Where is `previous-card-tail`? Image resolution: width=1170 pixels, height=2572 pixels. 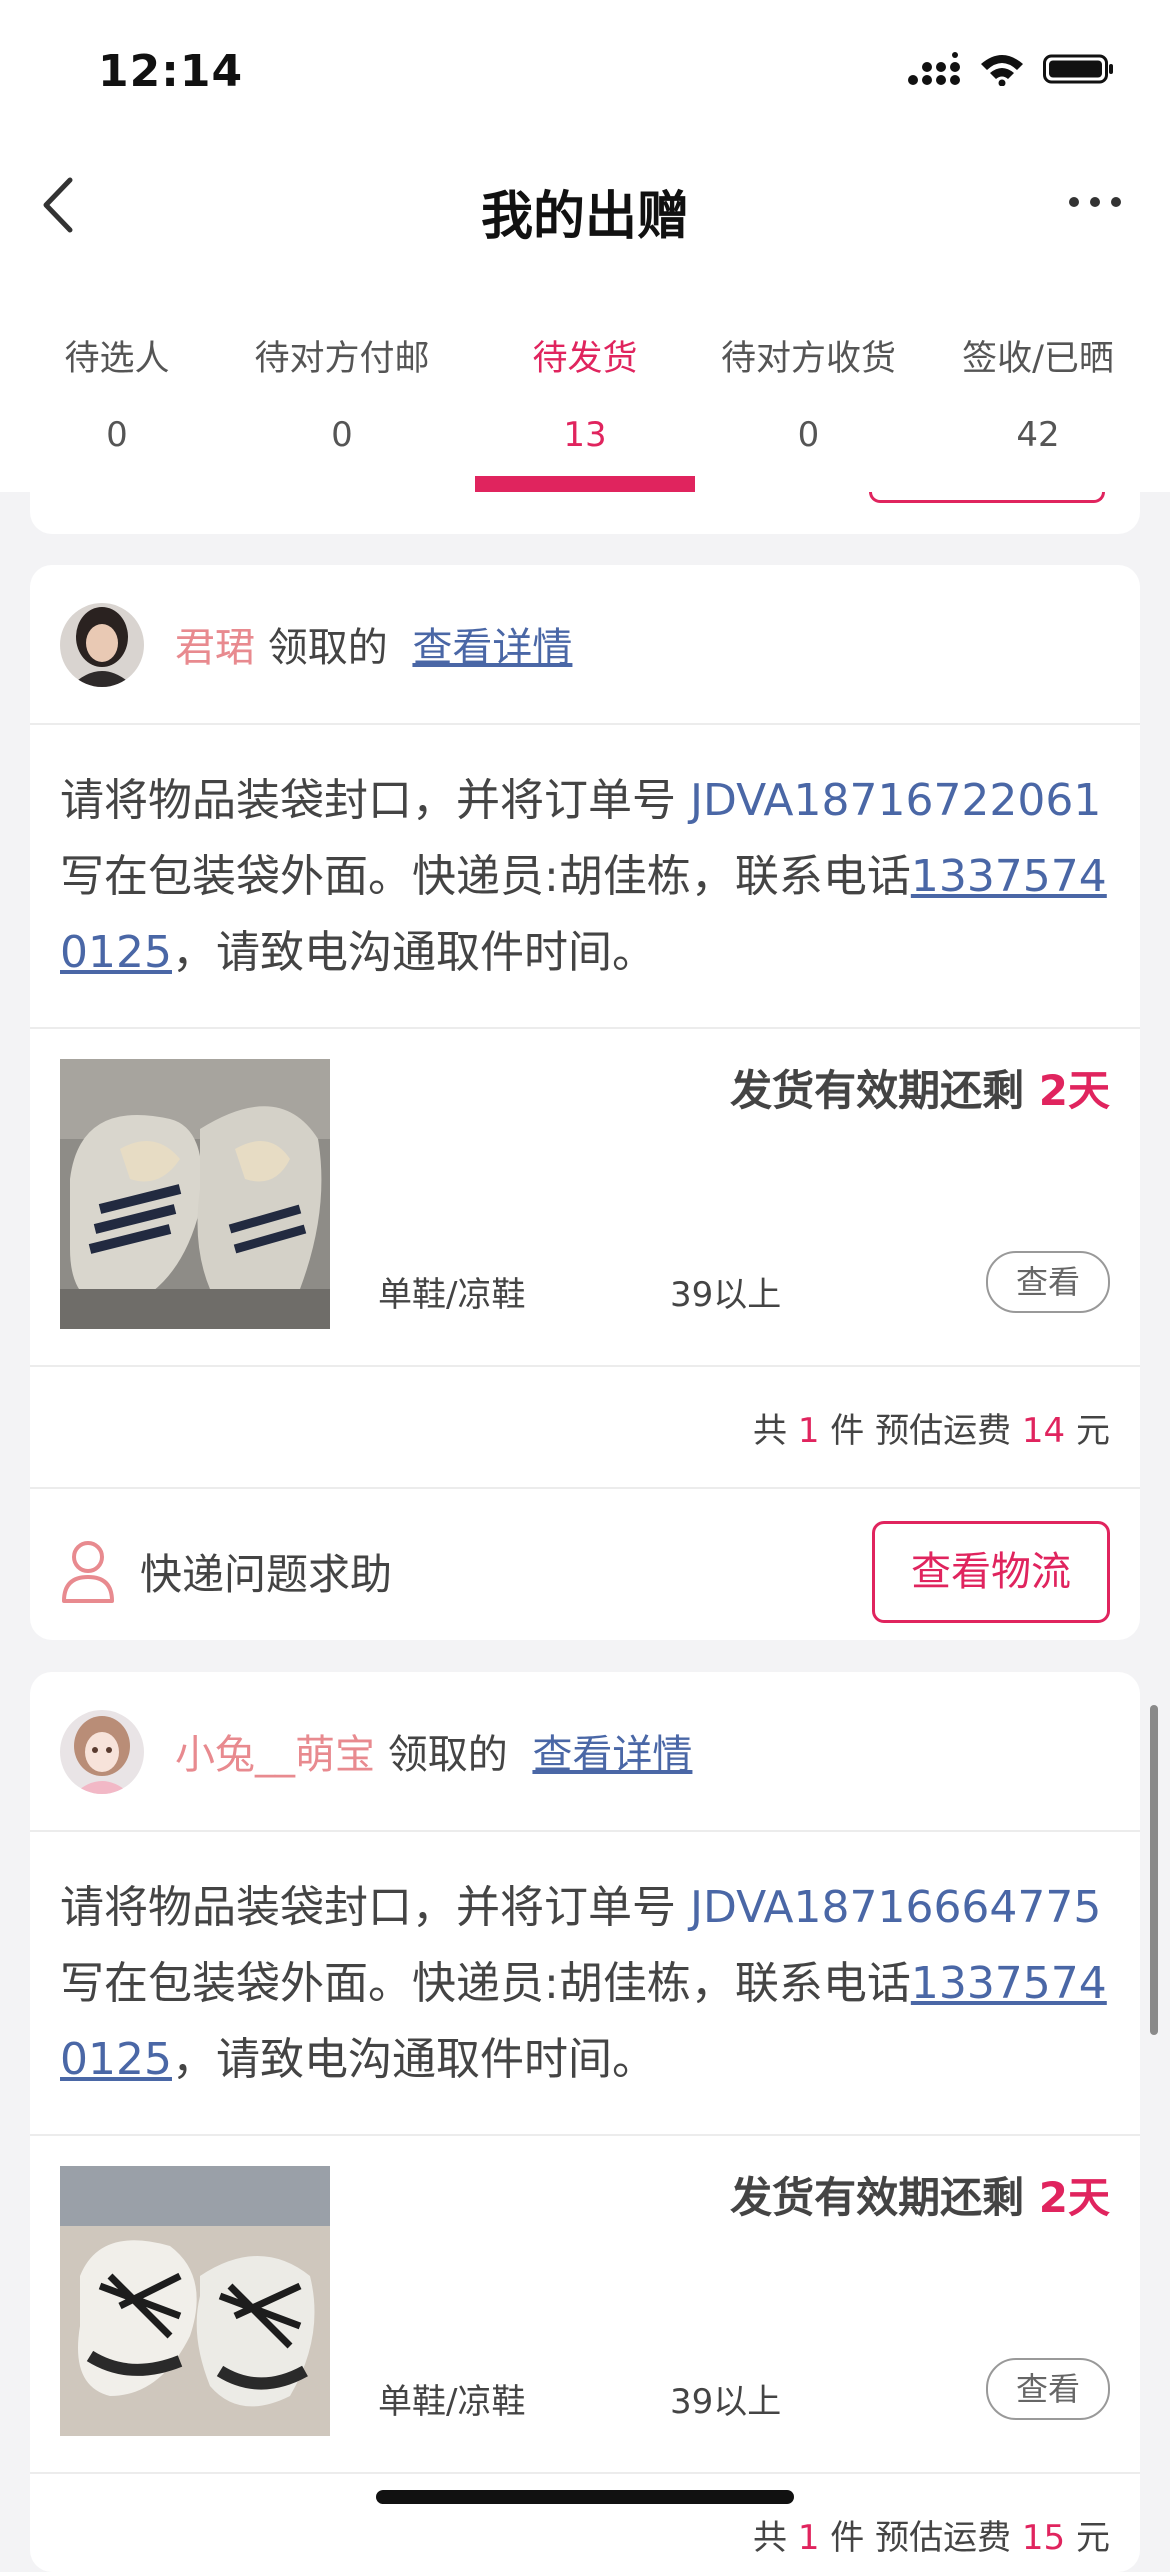 previous-card-tail is located at coordinates (585, 513).